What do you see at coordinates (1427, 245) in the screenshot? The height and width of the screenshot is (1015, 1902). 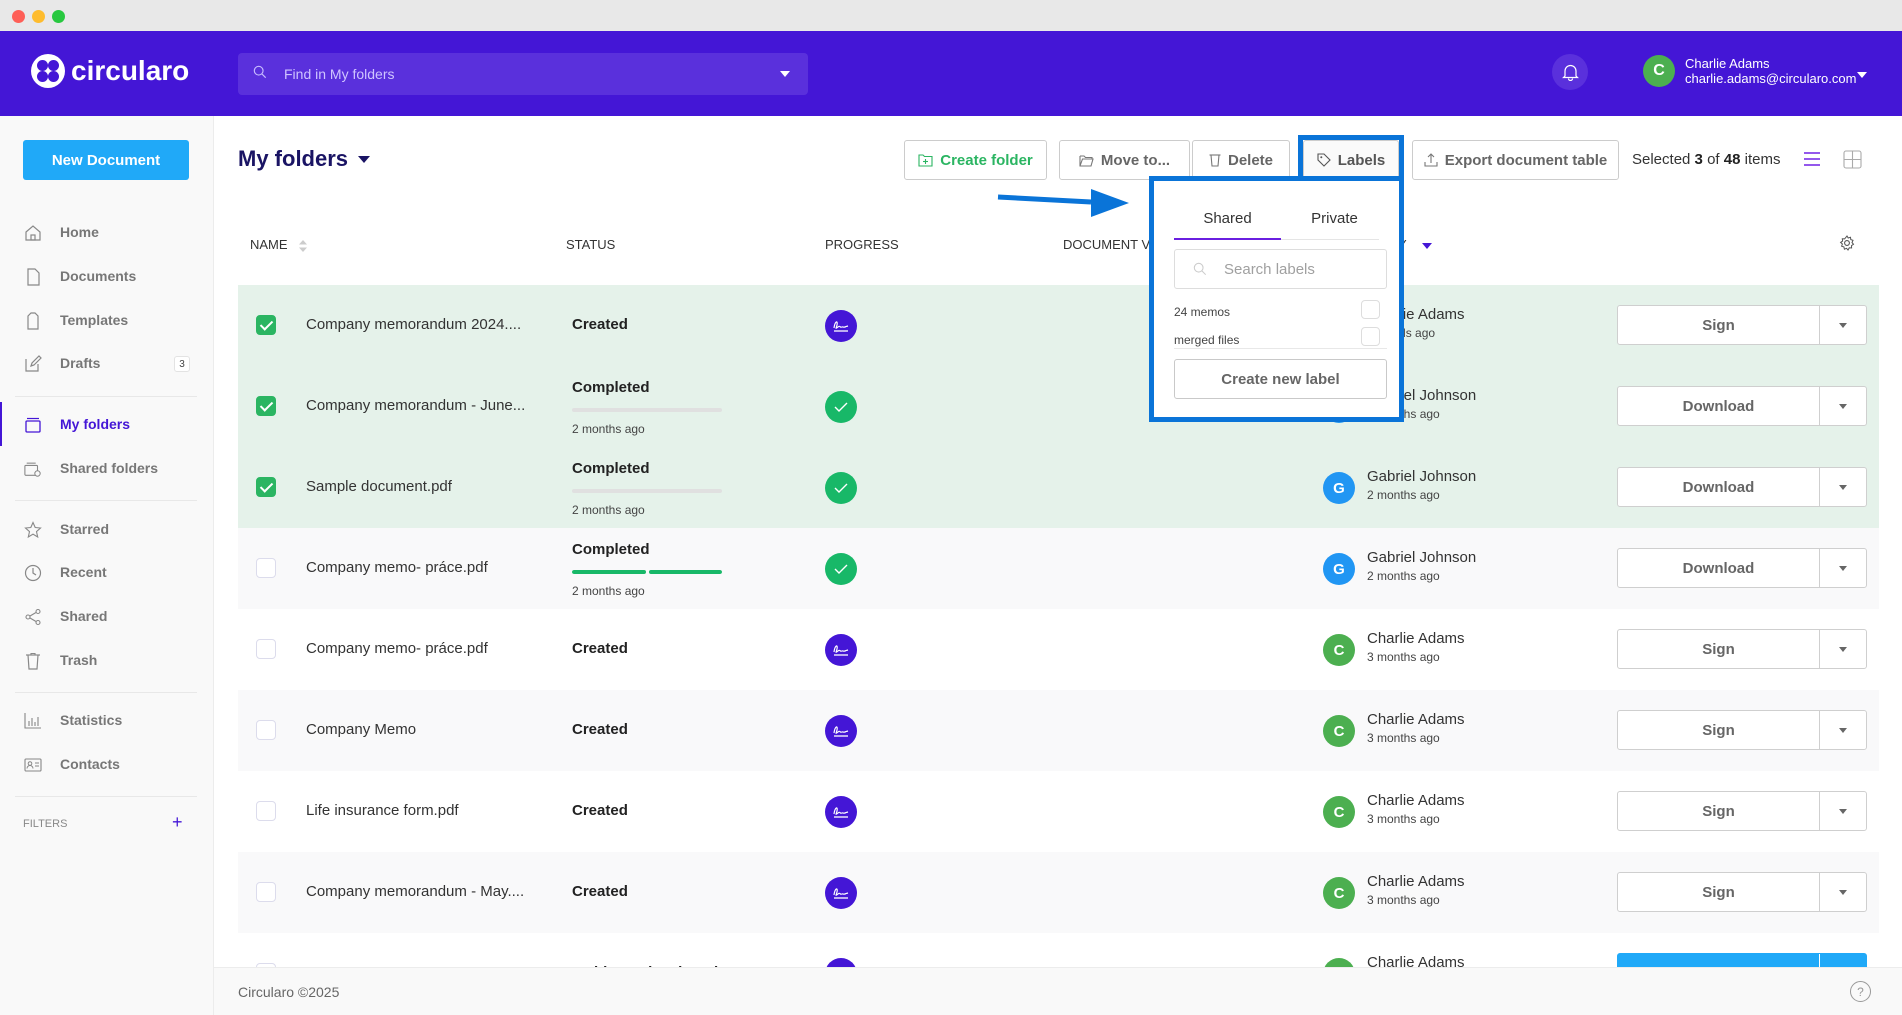 I see `sort-desc-icon` at bounding box center [1427, 245].